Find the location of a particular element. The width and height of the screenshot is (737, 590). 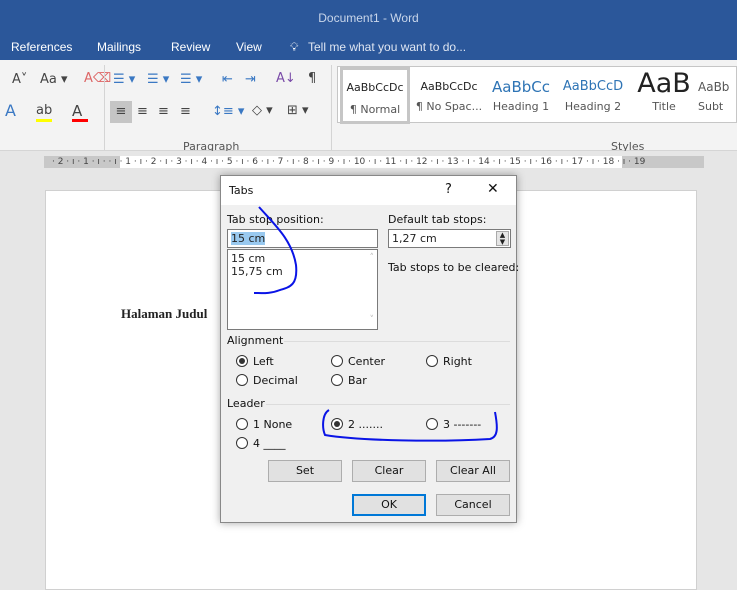

pen-annotations is located at coordinates (375, 324).